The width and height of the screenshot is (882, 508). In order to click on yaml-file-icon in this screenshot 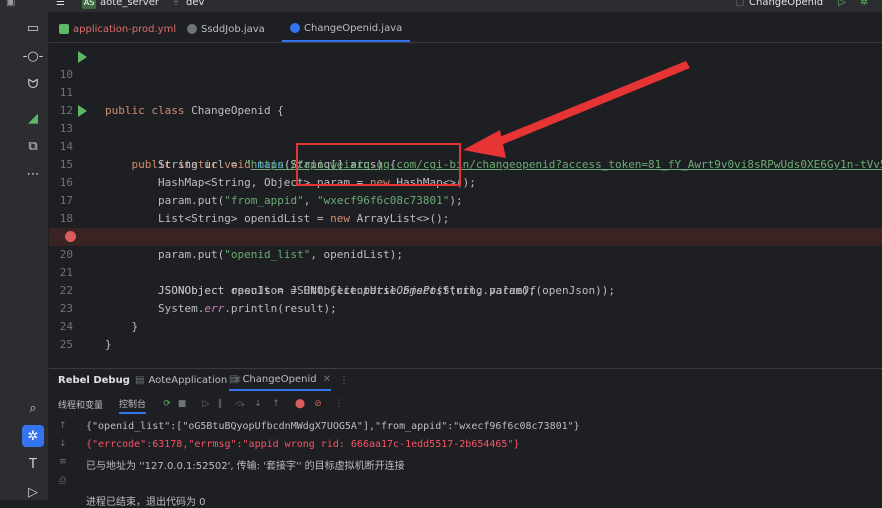, I will do `click(64, 29)`.